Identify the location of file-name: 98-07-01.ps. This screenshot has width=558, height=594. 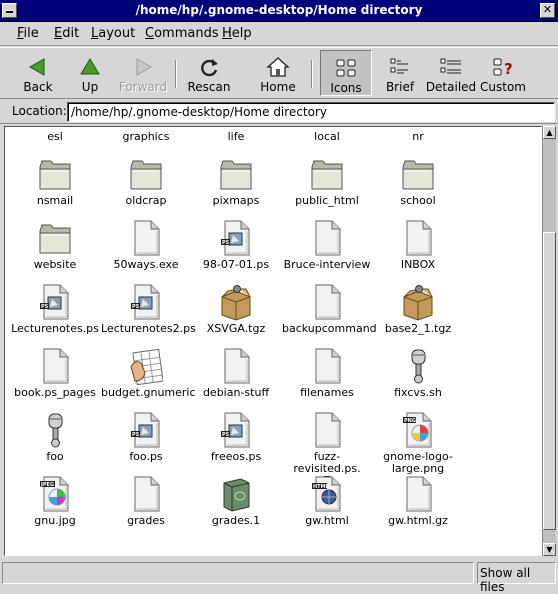
(236, 264).